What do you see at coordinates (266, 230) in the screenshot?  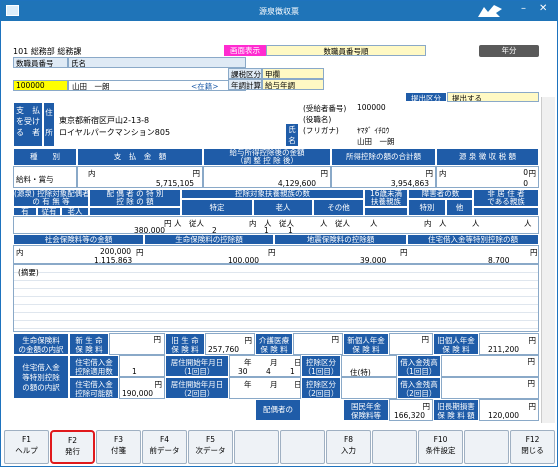 I see `elderly-inner-count: 1` at bounding box center [266, 230].